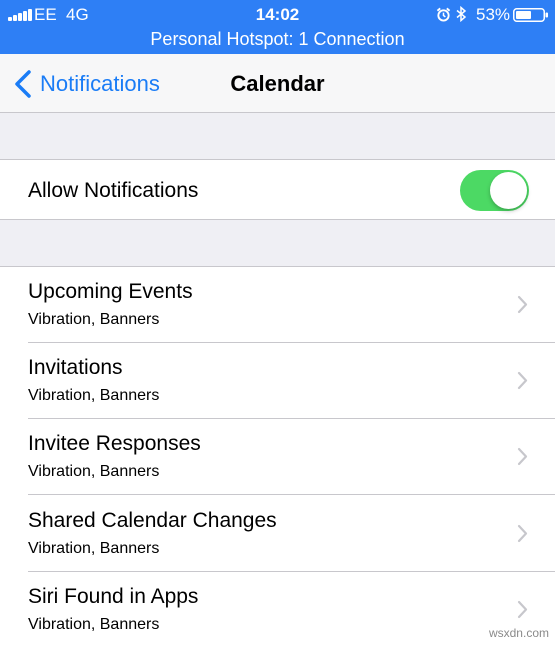 Image resolution: width=555 pixels, height=656 pixels. Describe the element at coordinates (531, 15) in the screenshot. I see `battery-icon` at that location.